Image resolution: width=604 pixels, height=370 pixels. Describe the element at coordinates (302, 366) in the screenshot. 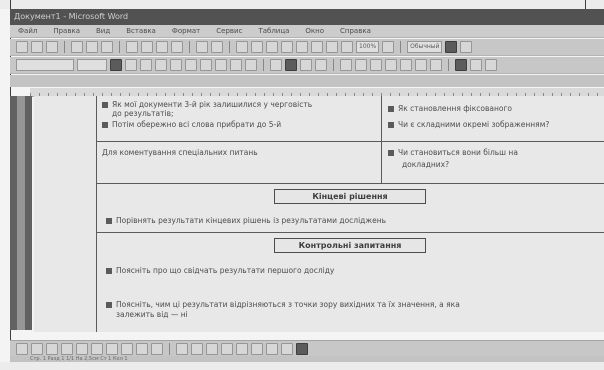

I see `scan-edge-bottom` at that location.